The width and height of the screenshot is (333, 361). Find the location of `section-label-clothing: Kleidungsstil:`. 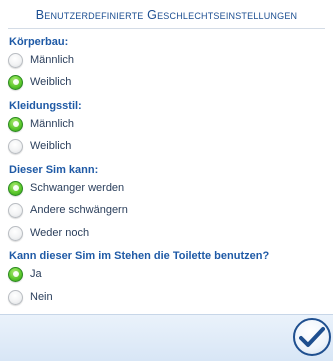

section-label-clothing: Kleidungsstil: is located at coordinates (45, 106).